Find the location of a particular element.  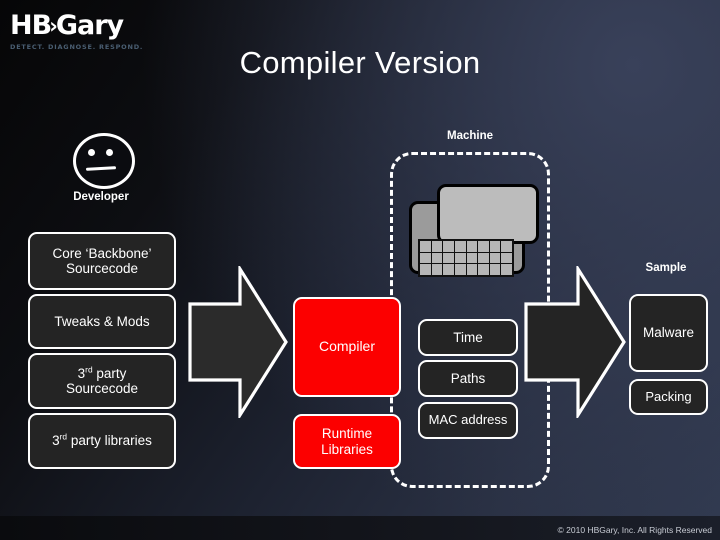

node-3rd-party-libraries: 3rd party libraries is located at coordinates (102, 441).